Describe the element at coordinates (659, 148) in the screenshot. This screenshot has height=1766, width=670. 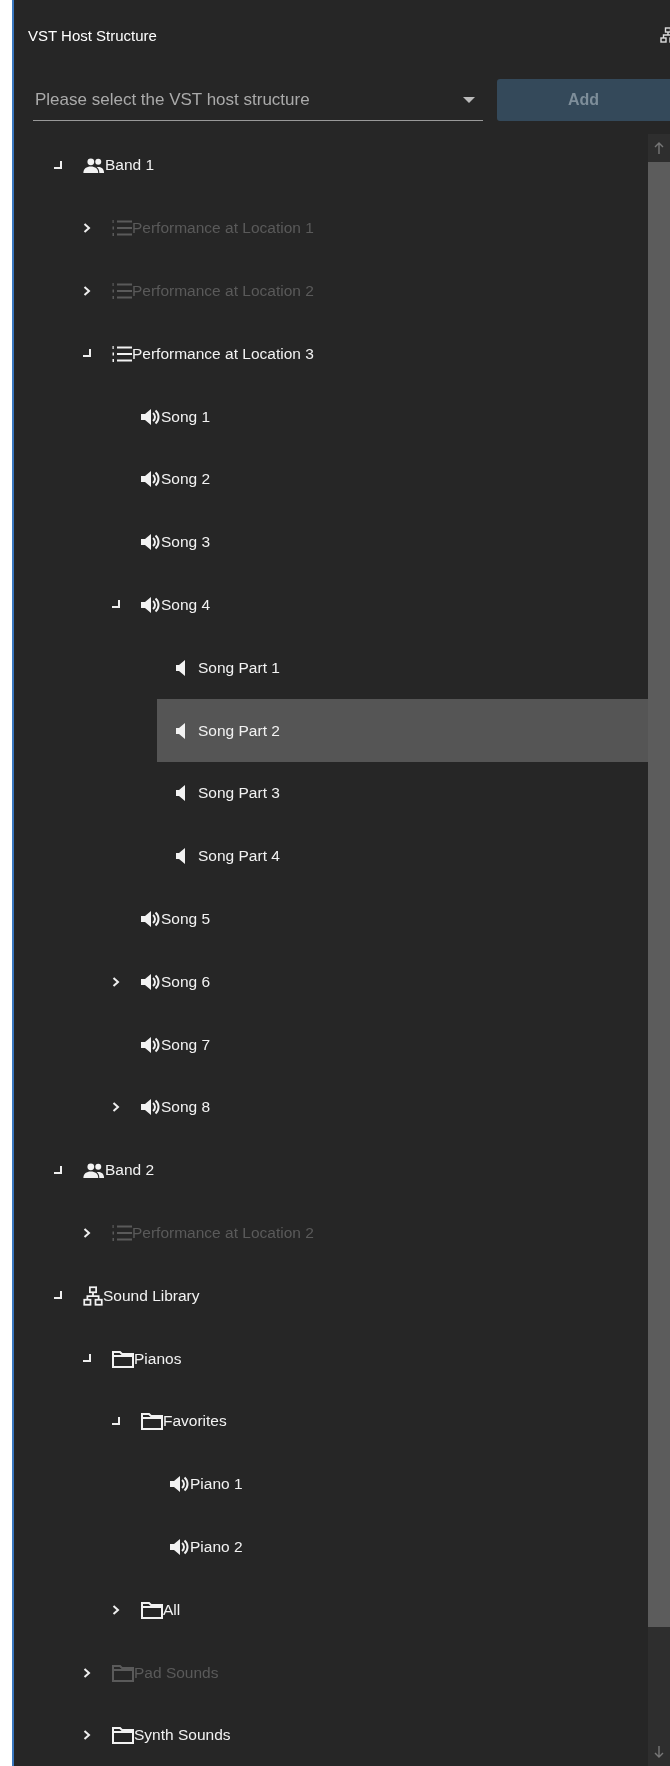
I see `scroll-up-icon` at that location.